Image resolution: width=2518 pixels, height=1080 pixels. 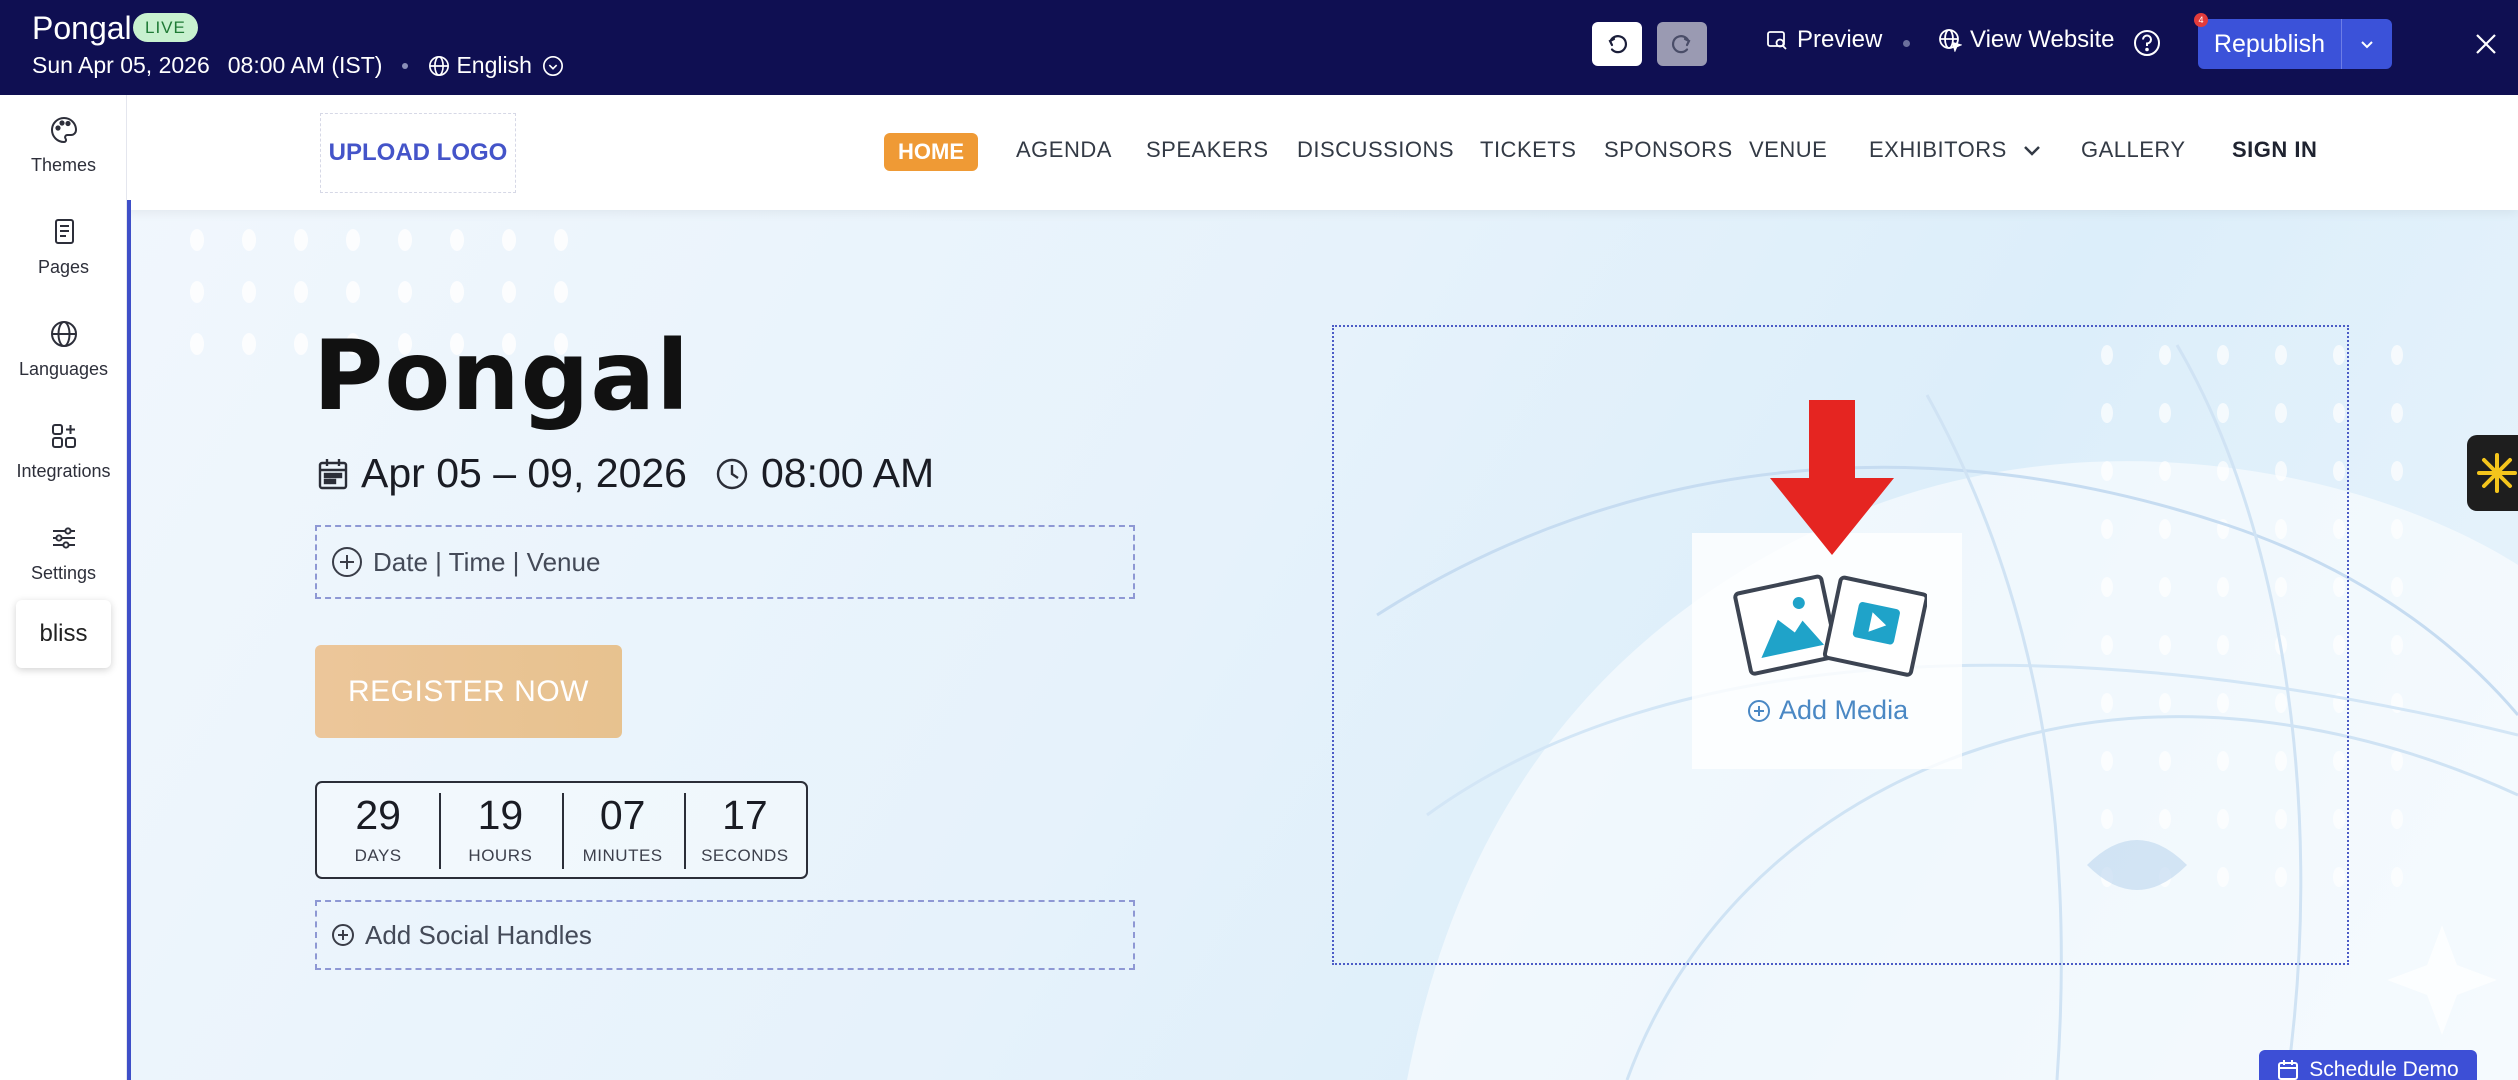 I want to click on upload-logo-button: UPLOAD LOGO, so click(x=418, y=153).